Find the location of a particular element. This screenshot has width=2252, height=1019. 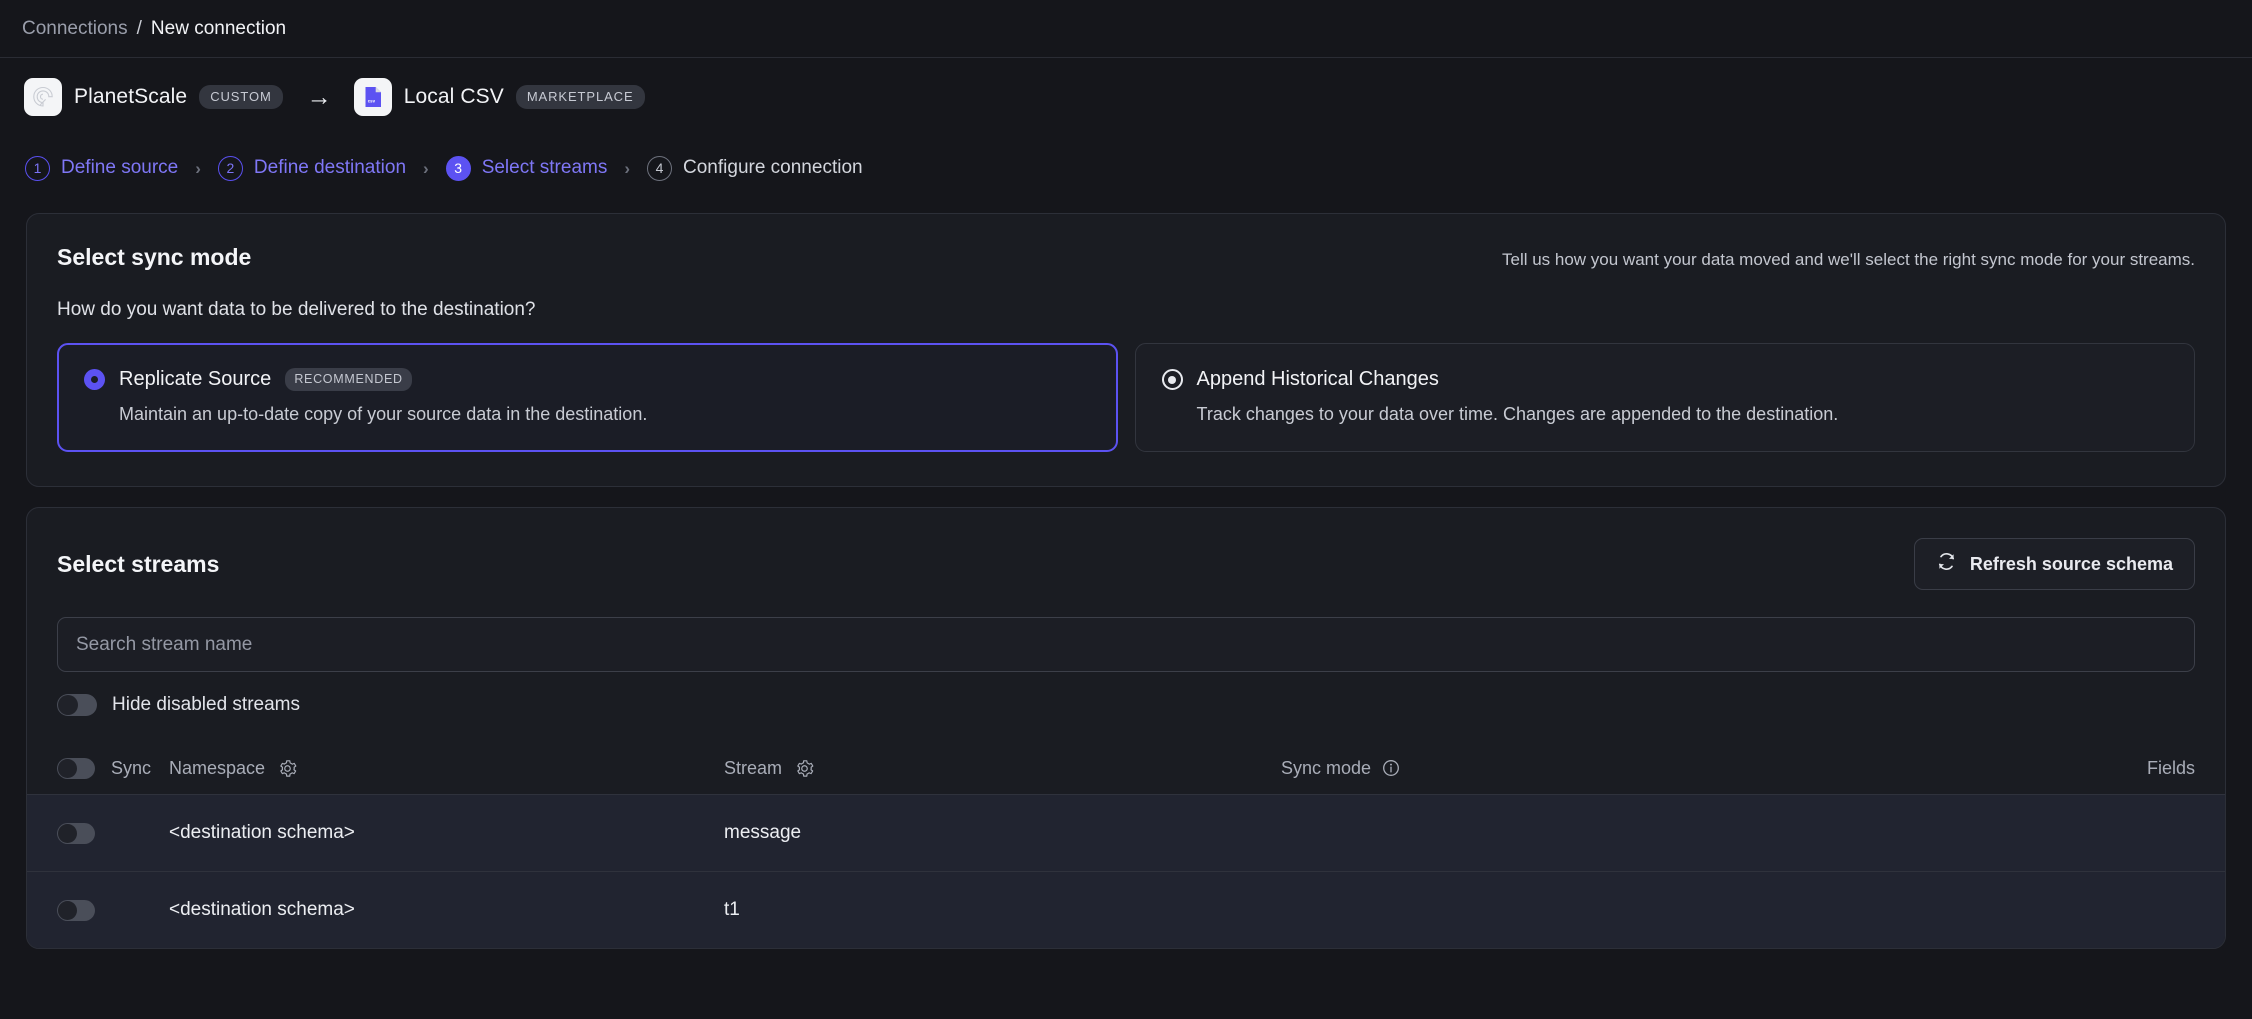

column-header-fields: Fields is located at coordinates (2170, 767).